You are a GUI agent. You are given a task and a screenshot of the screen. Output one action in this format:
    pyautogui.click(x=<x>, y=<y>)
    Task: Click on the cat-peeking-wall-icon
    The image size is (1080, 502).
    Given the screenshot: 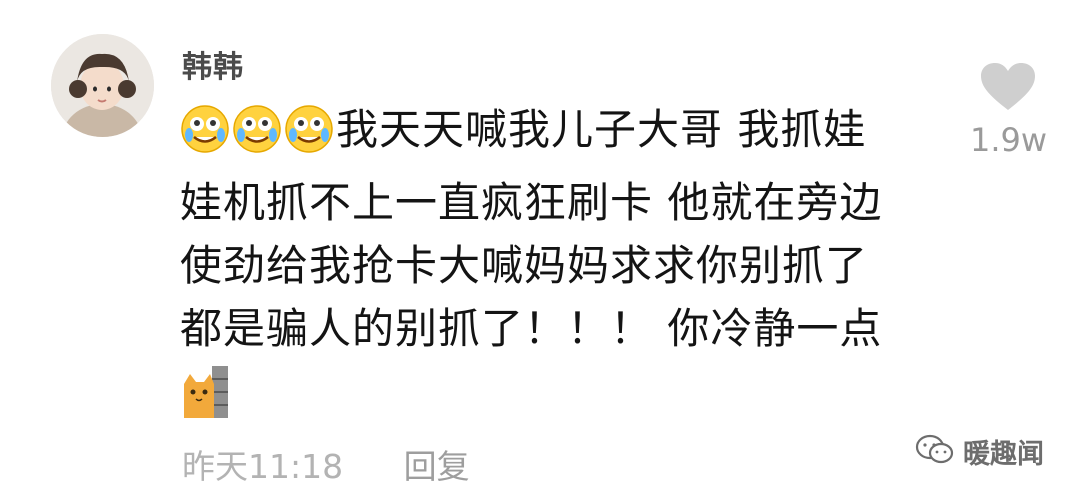 What is the action you would take?
    pyautogui.click(x=560, y=400)
    